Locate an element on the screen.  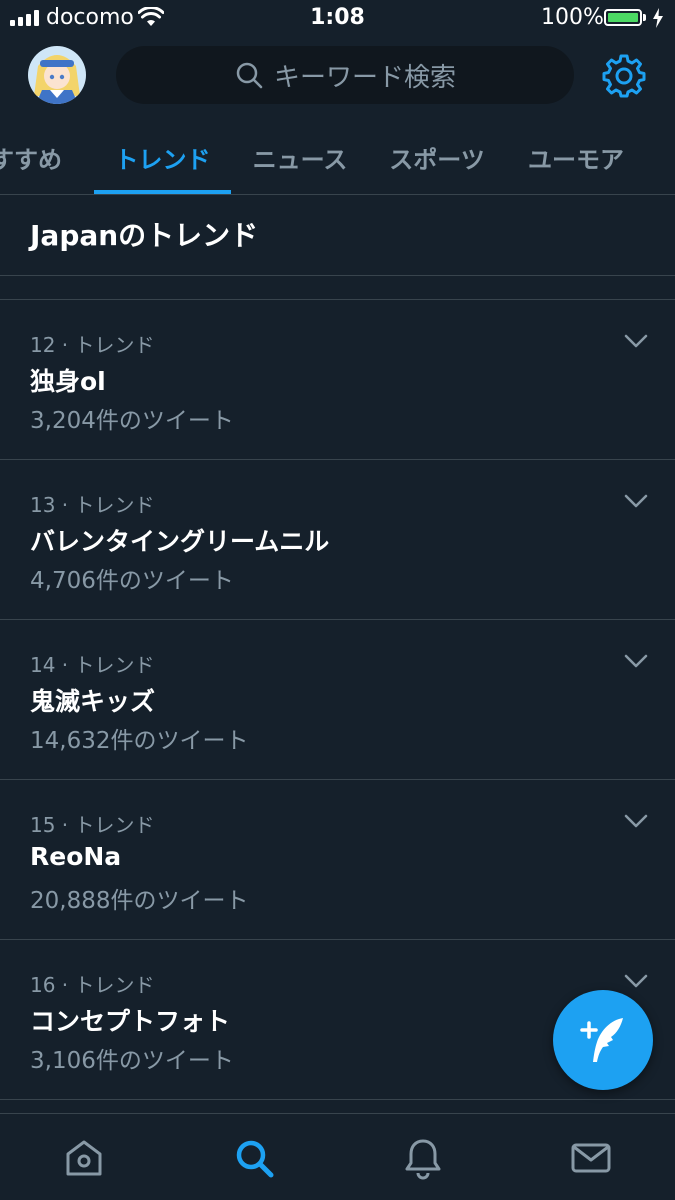
profile-avatar is located at coordinates (57, 75).